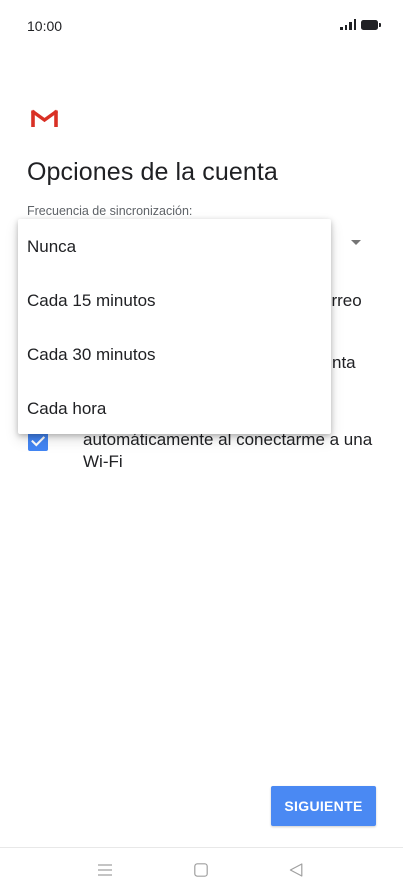 The height and width of the screenshot is (896, 403). Describe the element at coordinates (201, 27) in the screenshot. I see `status-bar: 10:00` at that location.